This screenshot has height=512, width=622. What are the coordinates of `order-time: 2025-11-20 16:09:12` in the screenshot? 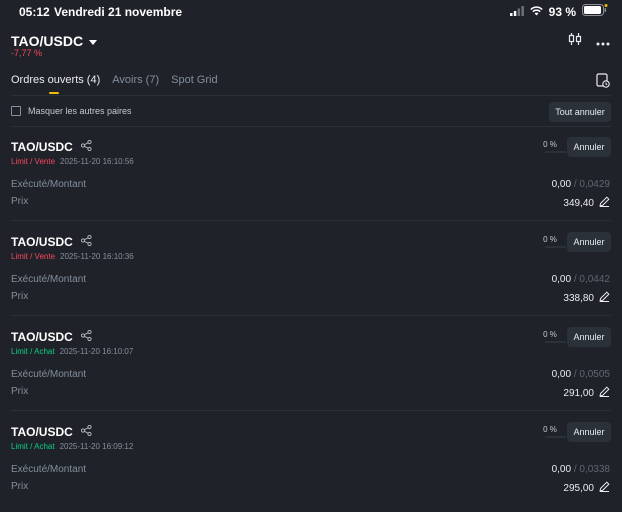 It's located at (96, 446).